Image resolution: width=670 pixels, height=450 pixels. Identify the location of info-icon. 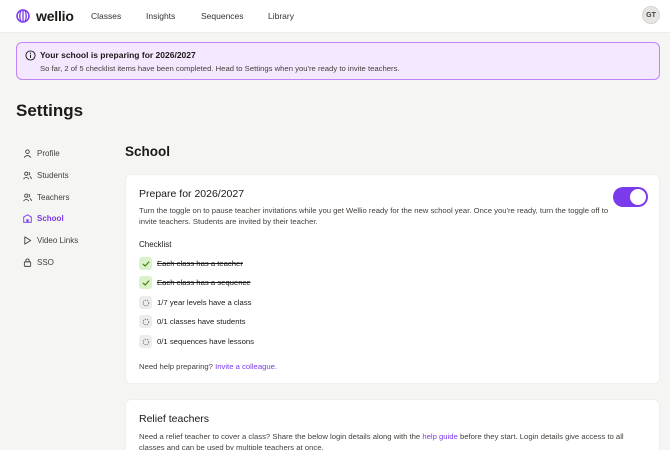
(30, 55).